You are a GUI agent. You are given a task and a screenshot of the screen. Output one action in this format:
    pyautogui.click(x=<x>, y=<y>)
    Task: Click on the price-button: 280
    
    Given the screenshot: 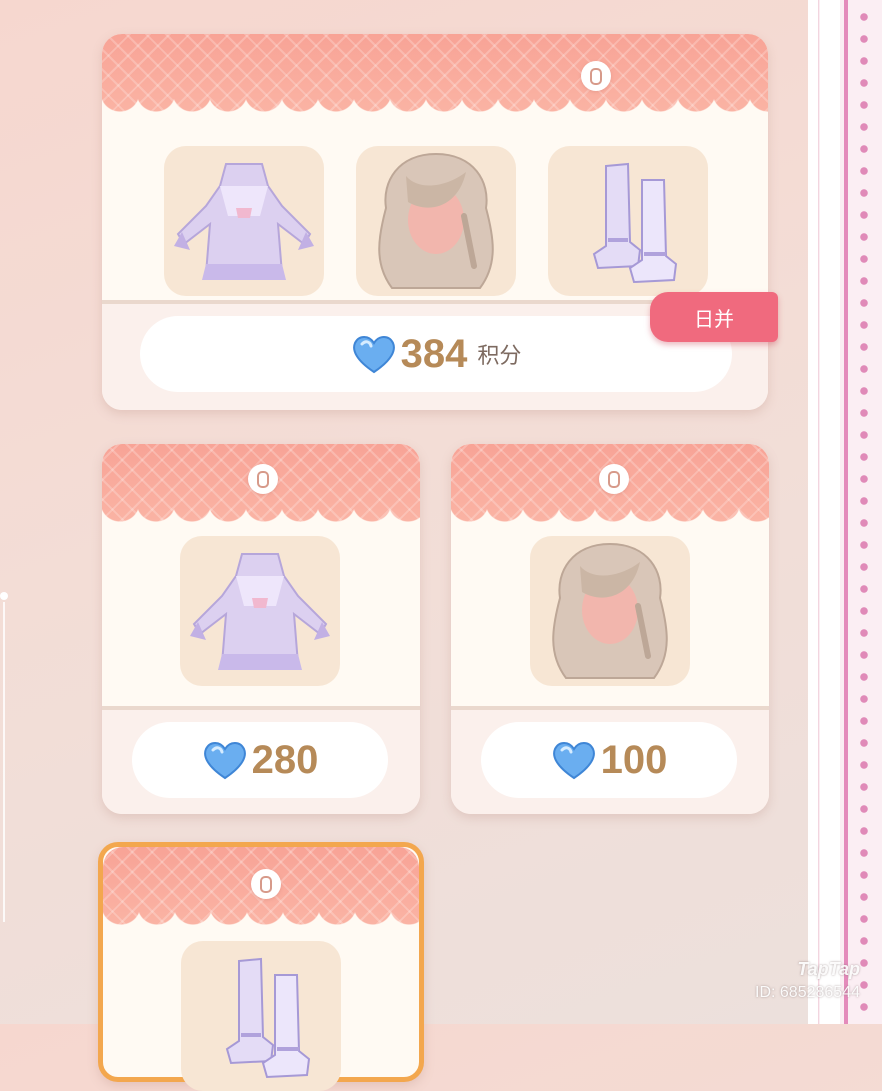 What is the action you would take?
    pyautogui.click(x=260, y=760)
    